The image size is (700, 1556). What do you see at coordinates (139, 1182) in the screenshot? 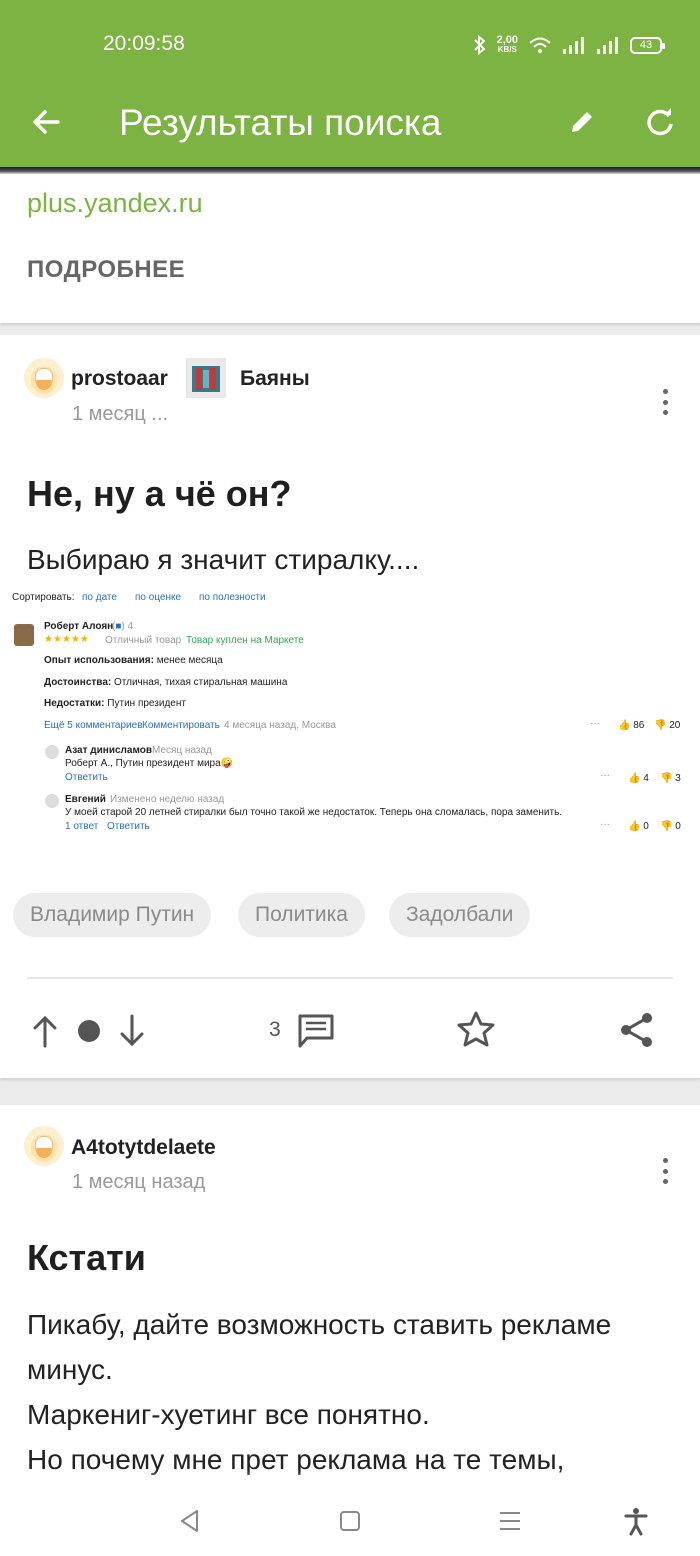
I see `post-date: 1 месяц назад` at bounding box center [139, 1182].